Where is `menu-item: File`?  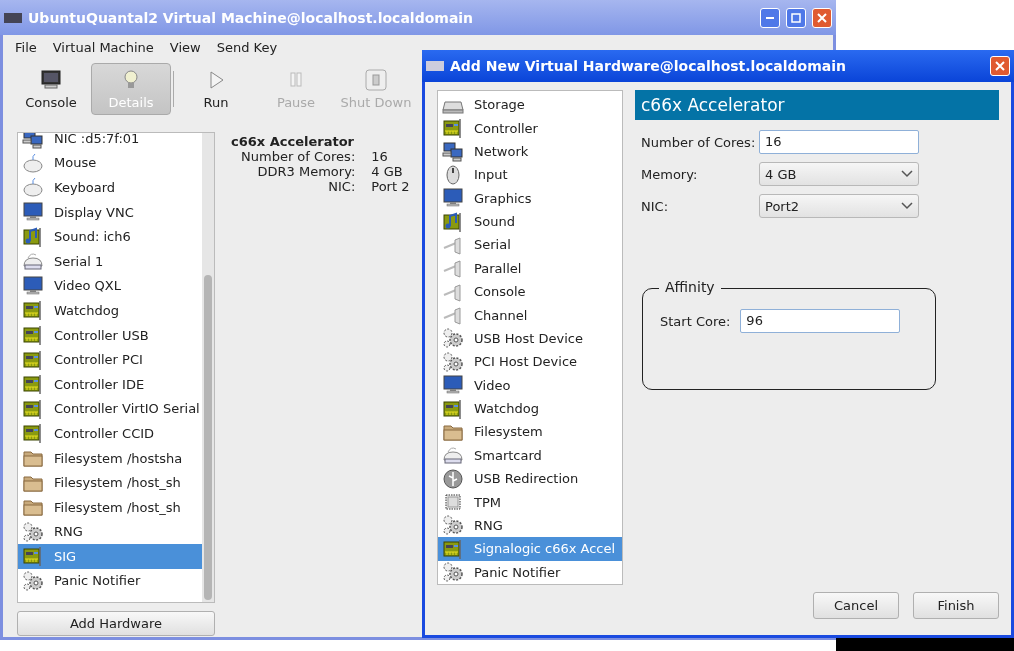
menu-item: File is located at coordinates (26, 47).